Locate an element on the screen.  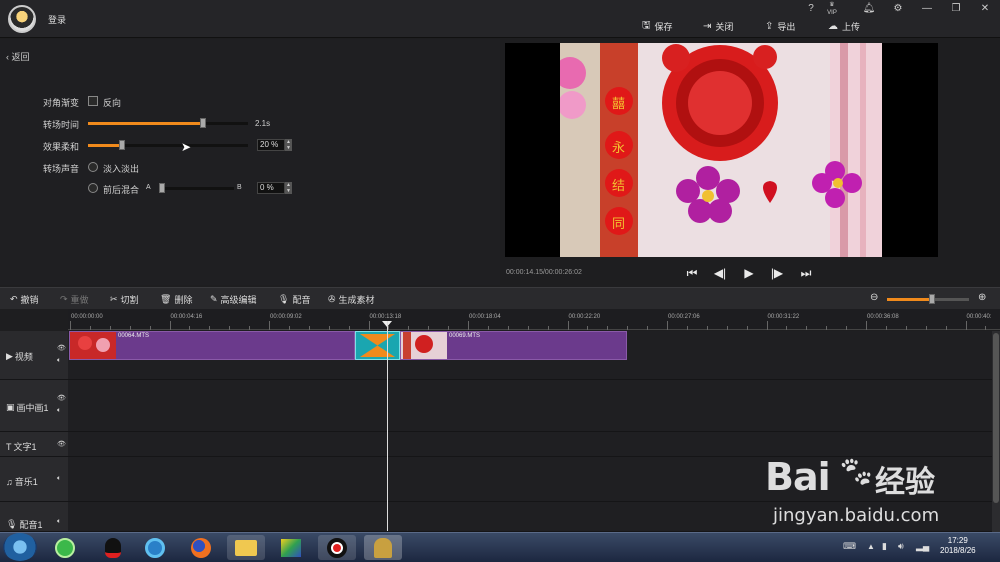
back-button: ‹ 返回 is located at coordinates (18, 56).